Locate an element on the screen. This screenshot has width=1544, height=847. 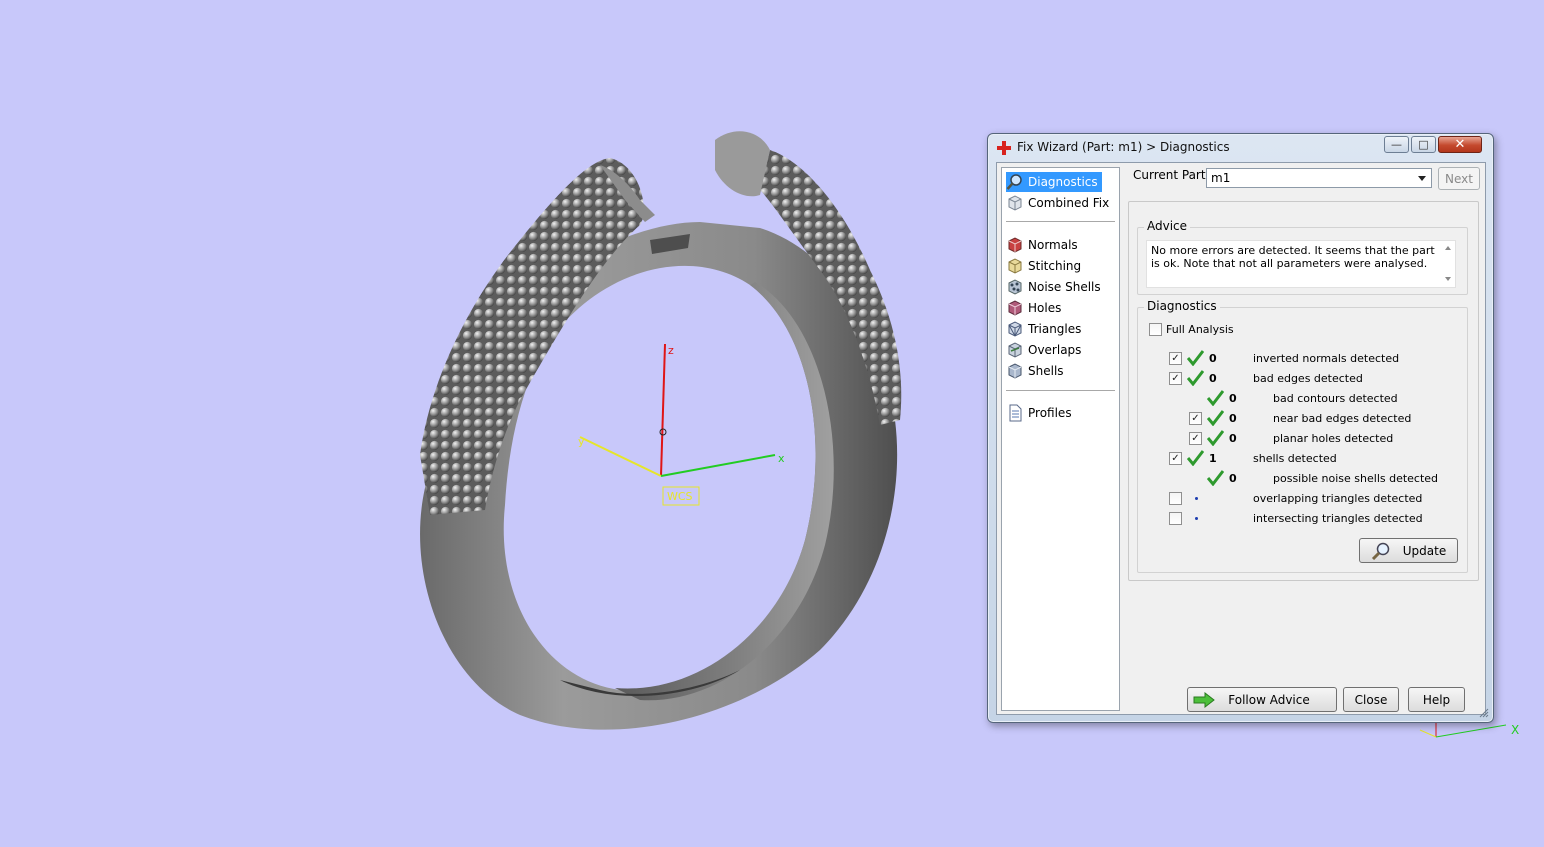
diag-label: overlapping triangles detected is located at coordinates (1338, 498).